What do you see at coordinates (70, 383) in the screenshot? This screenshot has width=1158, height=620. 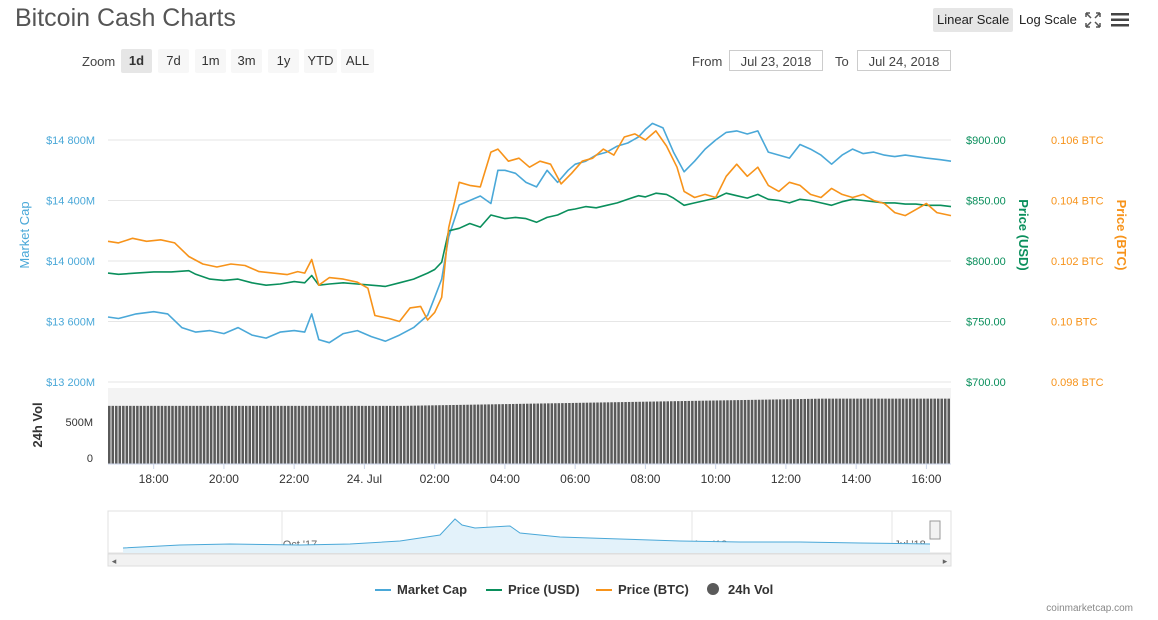 I see `market-cap-tick-label: $13 200M` at bounding box center [70, 383].